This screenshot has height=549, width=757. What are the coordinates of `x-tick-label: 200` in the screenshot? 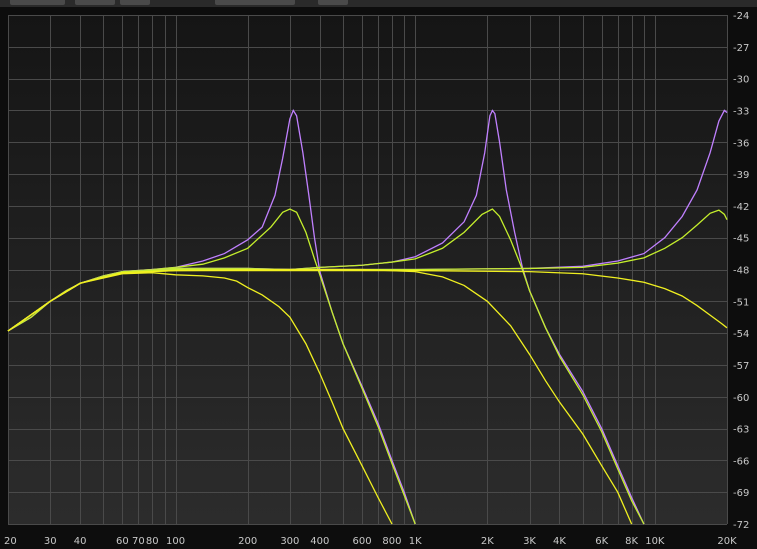 It's located at (247, 541).